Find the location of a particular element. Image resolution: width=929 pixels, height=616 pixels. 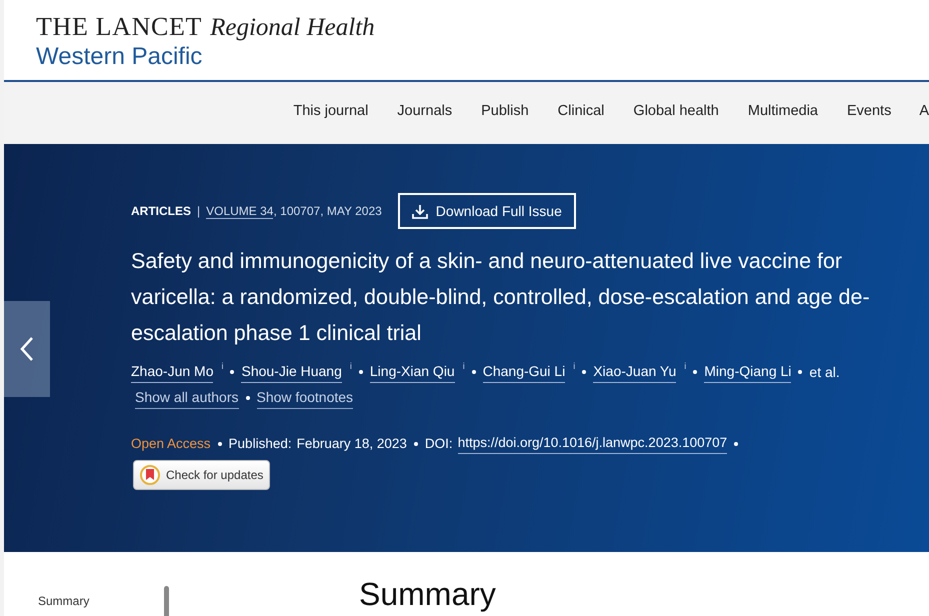

nav-link: A is located at coordinates (924, 112).